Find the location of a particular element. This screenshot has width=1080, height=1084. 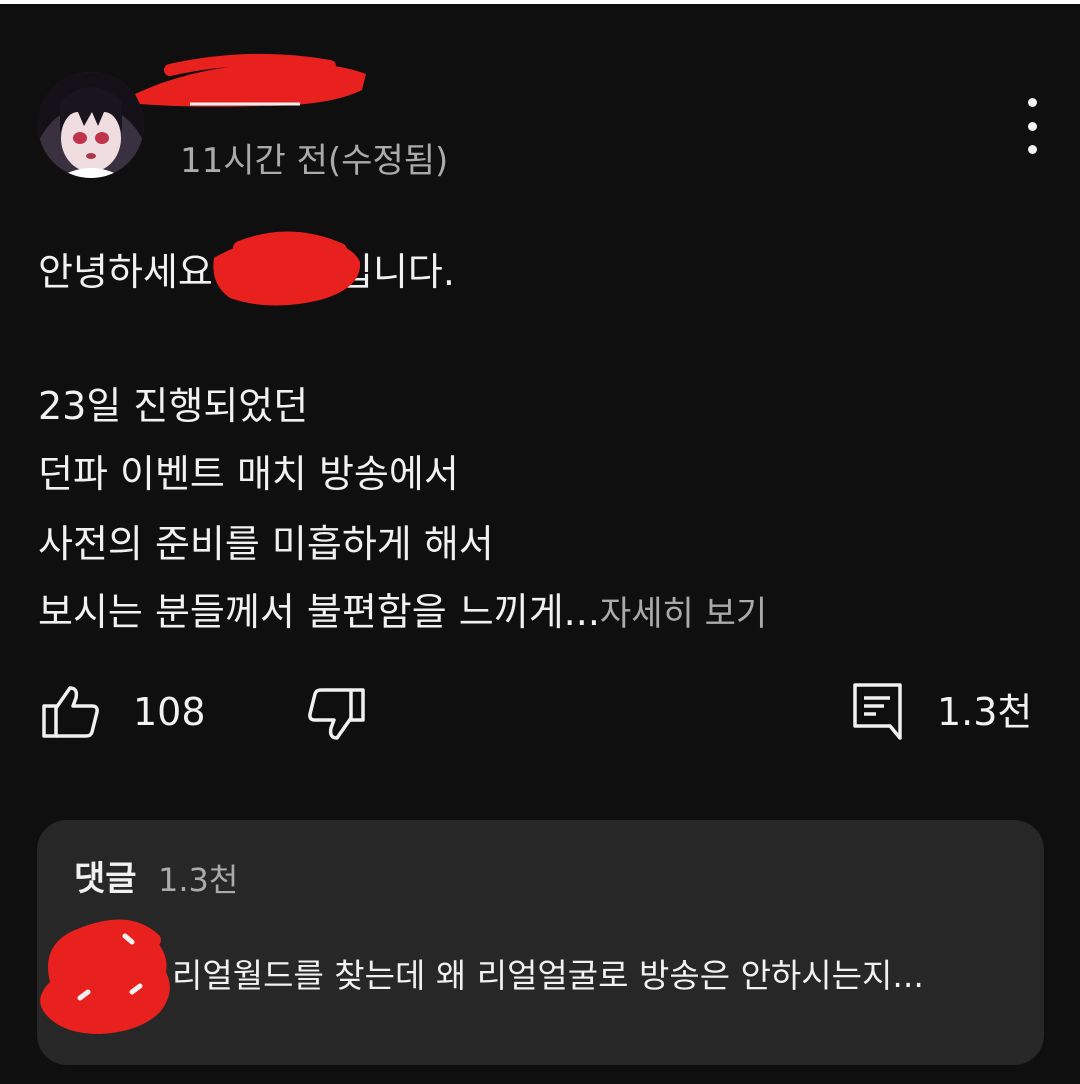

comments-count: 1.3천 is located at coordinates (198, 880).